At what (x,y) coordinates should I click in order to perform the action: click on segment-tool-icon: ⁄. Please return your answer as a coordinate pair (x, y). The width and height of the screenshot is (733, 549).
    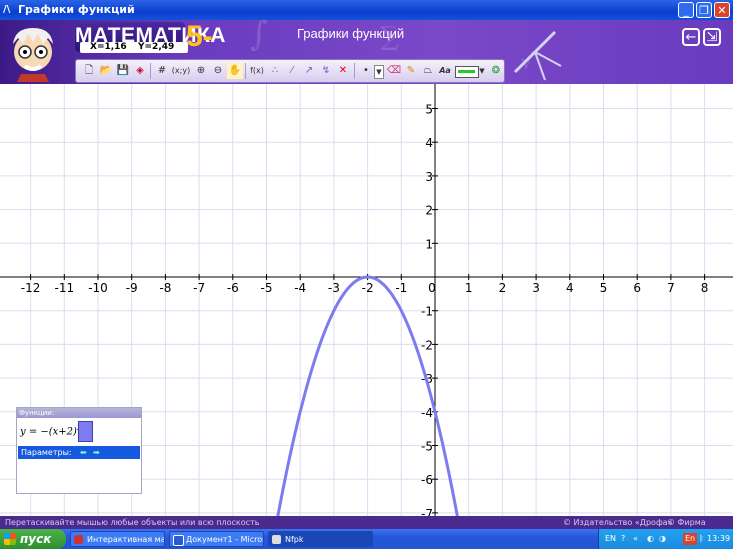
    Looking at the image, I should click on (292, 71).